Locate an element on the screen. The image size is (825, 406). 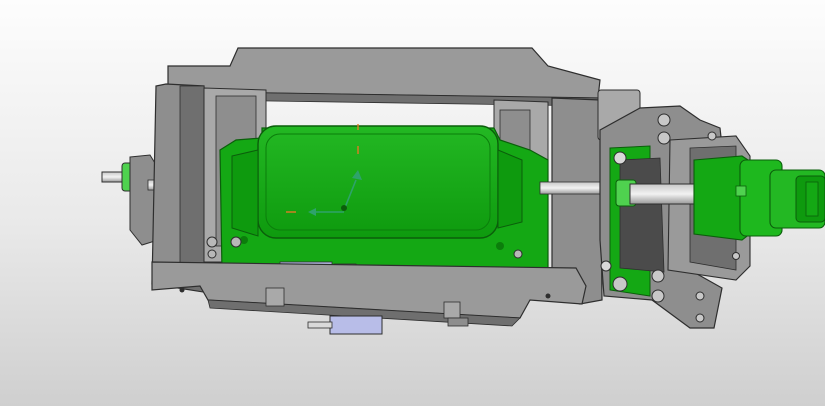
origin-marker-icon is located at coordinates (344, 208).